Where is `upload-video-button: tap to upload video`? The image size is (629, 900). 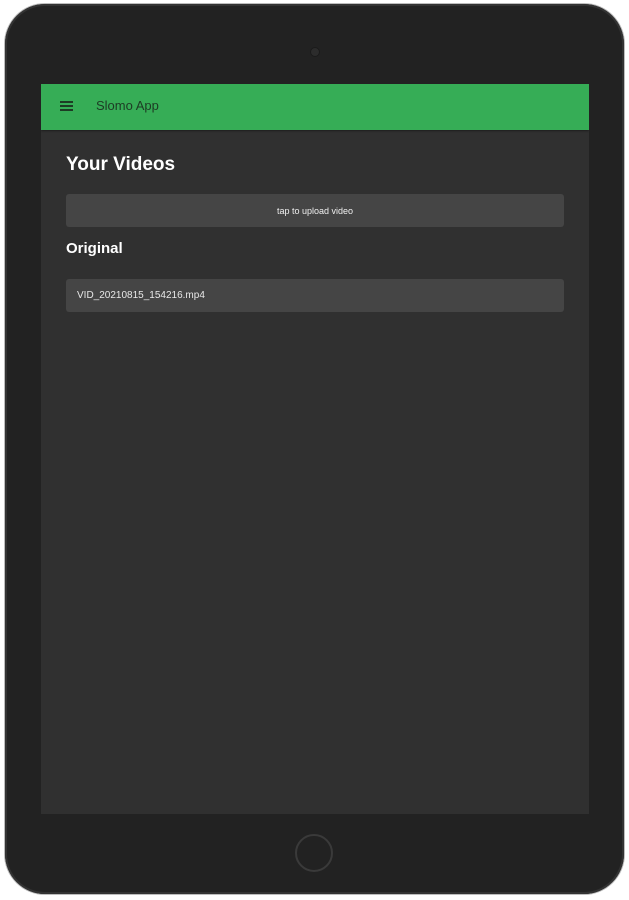 upload-video-button: tap to upload video is located at coordinates (315, 210).